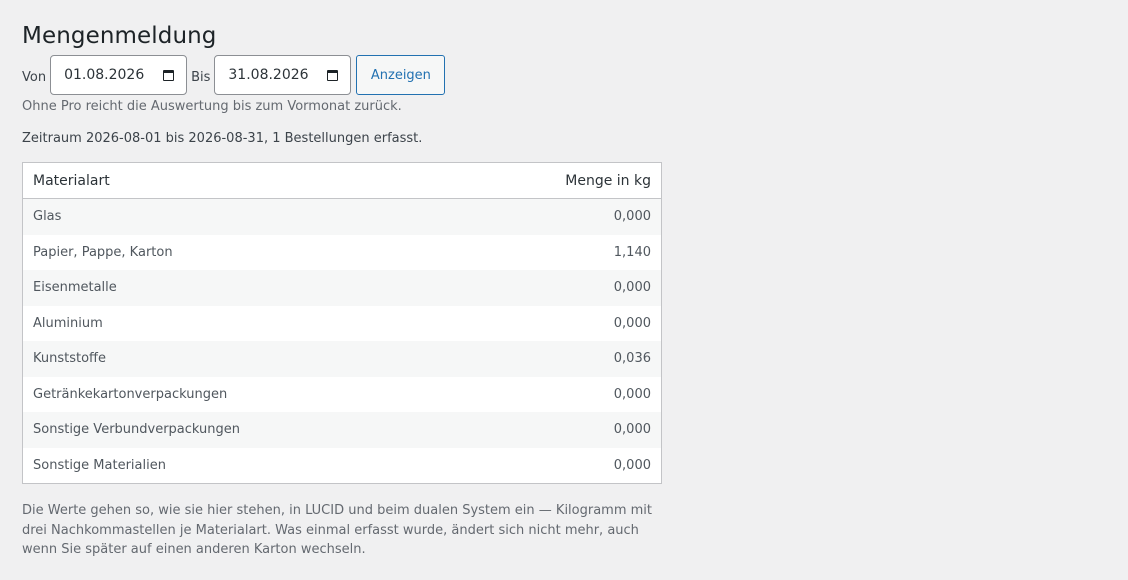  I want to click on table-row: Sonstige Verbundverpackungen 0,000, so click(342, 430).